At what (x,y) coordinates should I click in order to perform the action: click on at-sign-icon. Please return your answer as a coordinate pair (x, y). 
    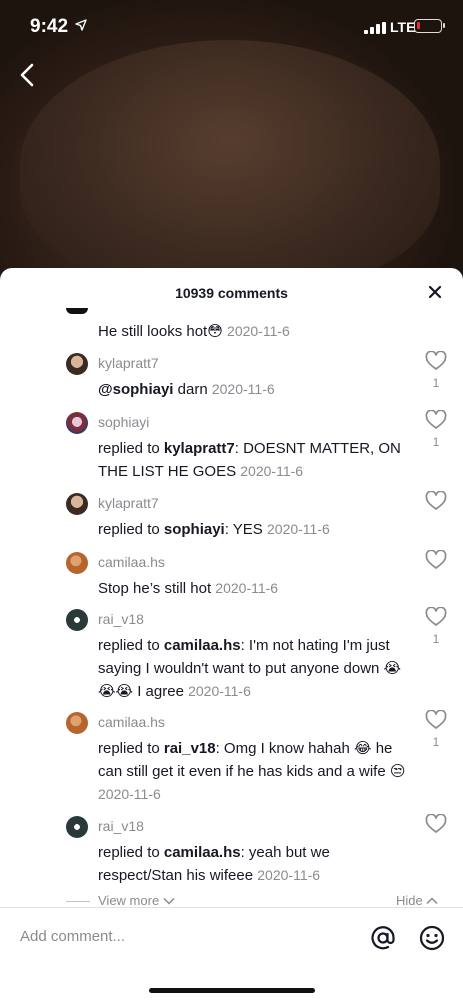
    Looking at the image, I should click on (383, 938).